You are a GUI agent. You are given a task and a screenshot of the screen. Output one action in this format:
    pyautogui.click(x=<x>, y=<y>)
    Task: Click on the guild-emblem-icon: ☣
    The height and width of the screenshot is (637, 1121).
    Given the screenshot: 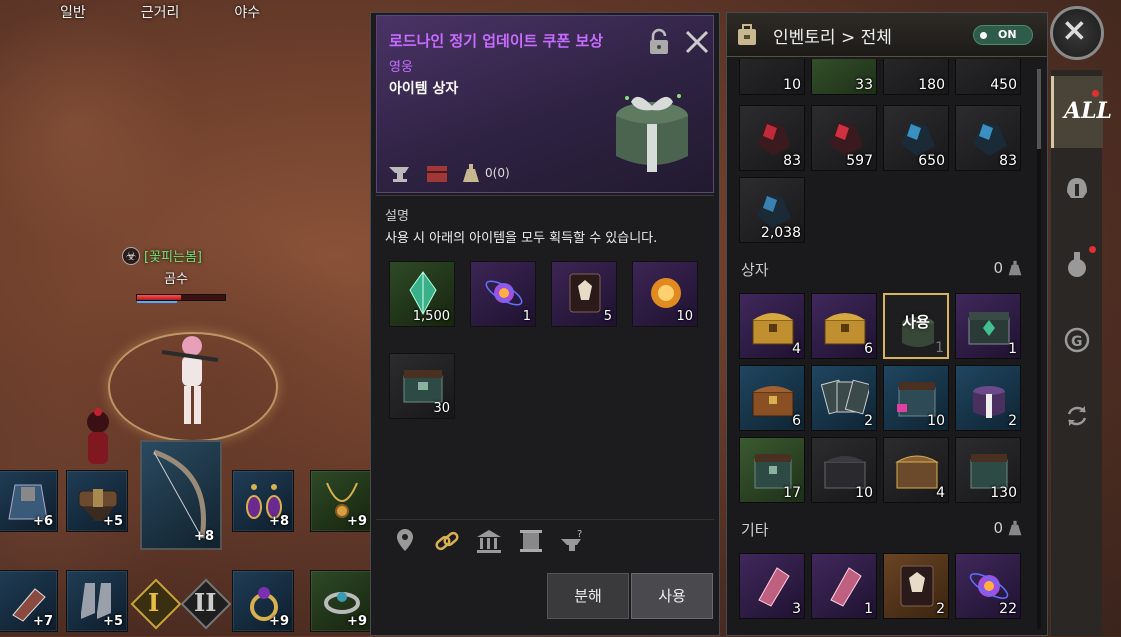 What is the action you would take?
    pyautogui.click(x=131, y=255)
    